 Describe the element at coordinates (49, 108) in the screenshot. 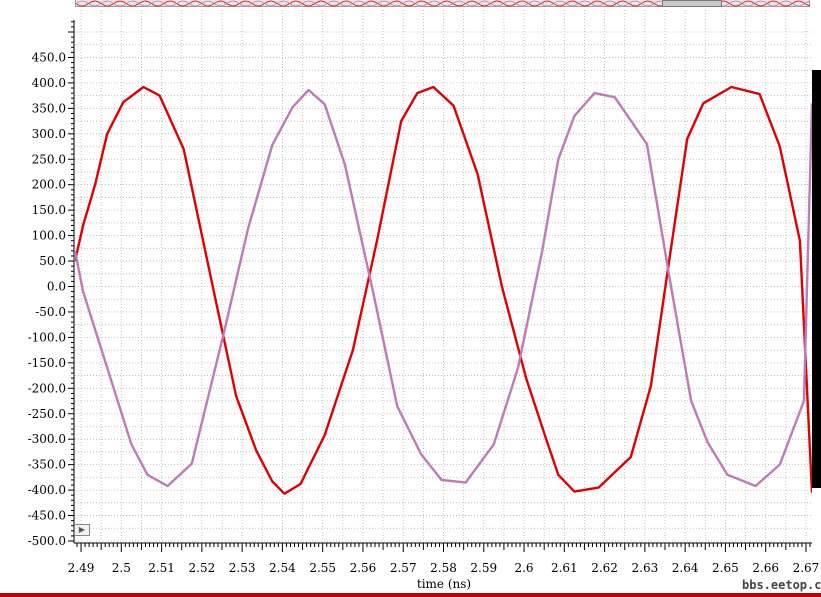

I see `y-tick-label: 350.0` at that location.